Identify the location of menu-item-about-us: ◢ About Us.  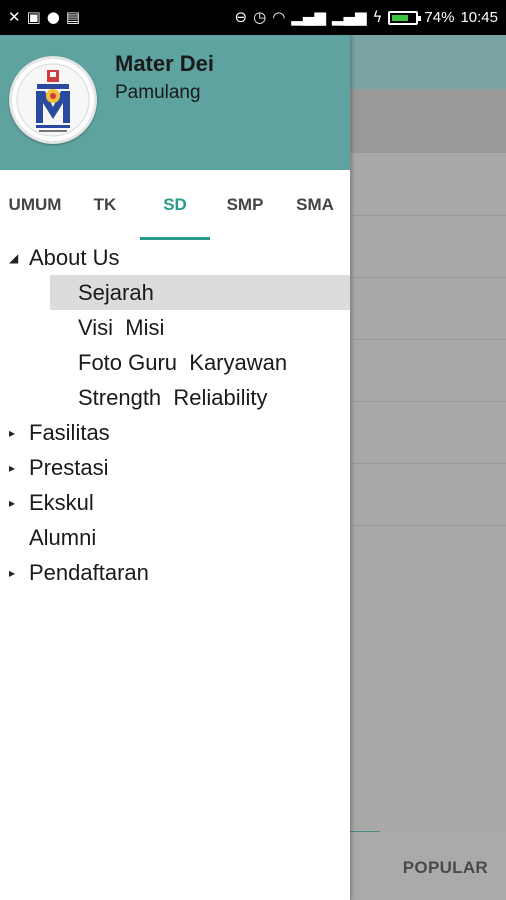
(175, 257).